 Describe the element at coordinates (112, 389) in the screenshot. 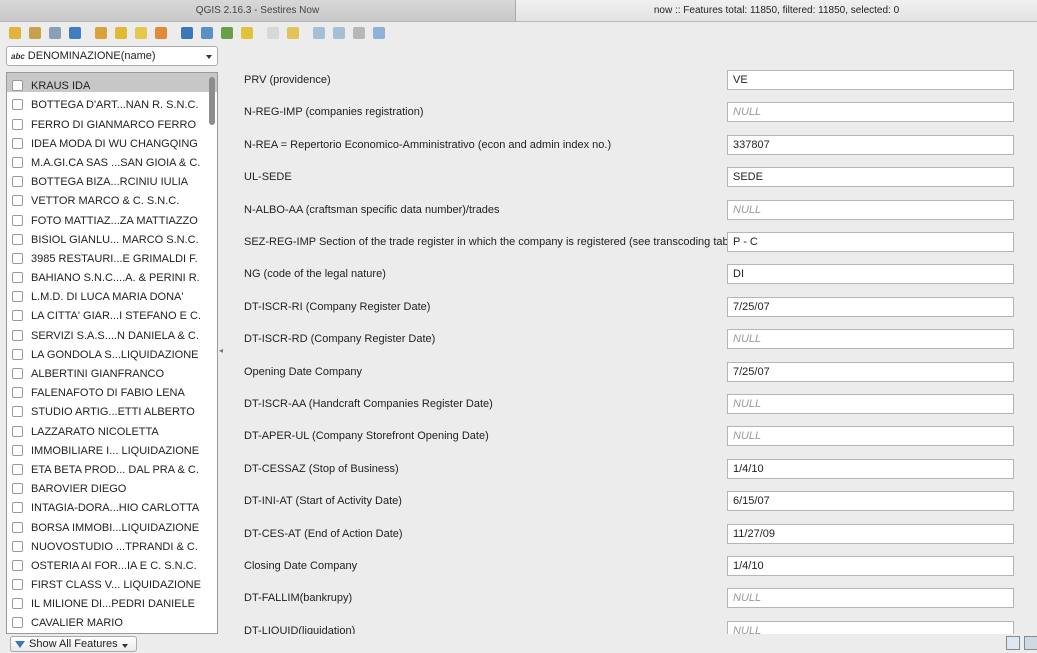

I see `list-item: FALENAFOTO DI FABIO LENA` at that location.